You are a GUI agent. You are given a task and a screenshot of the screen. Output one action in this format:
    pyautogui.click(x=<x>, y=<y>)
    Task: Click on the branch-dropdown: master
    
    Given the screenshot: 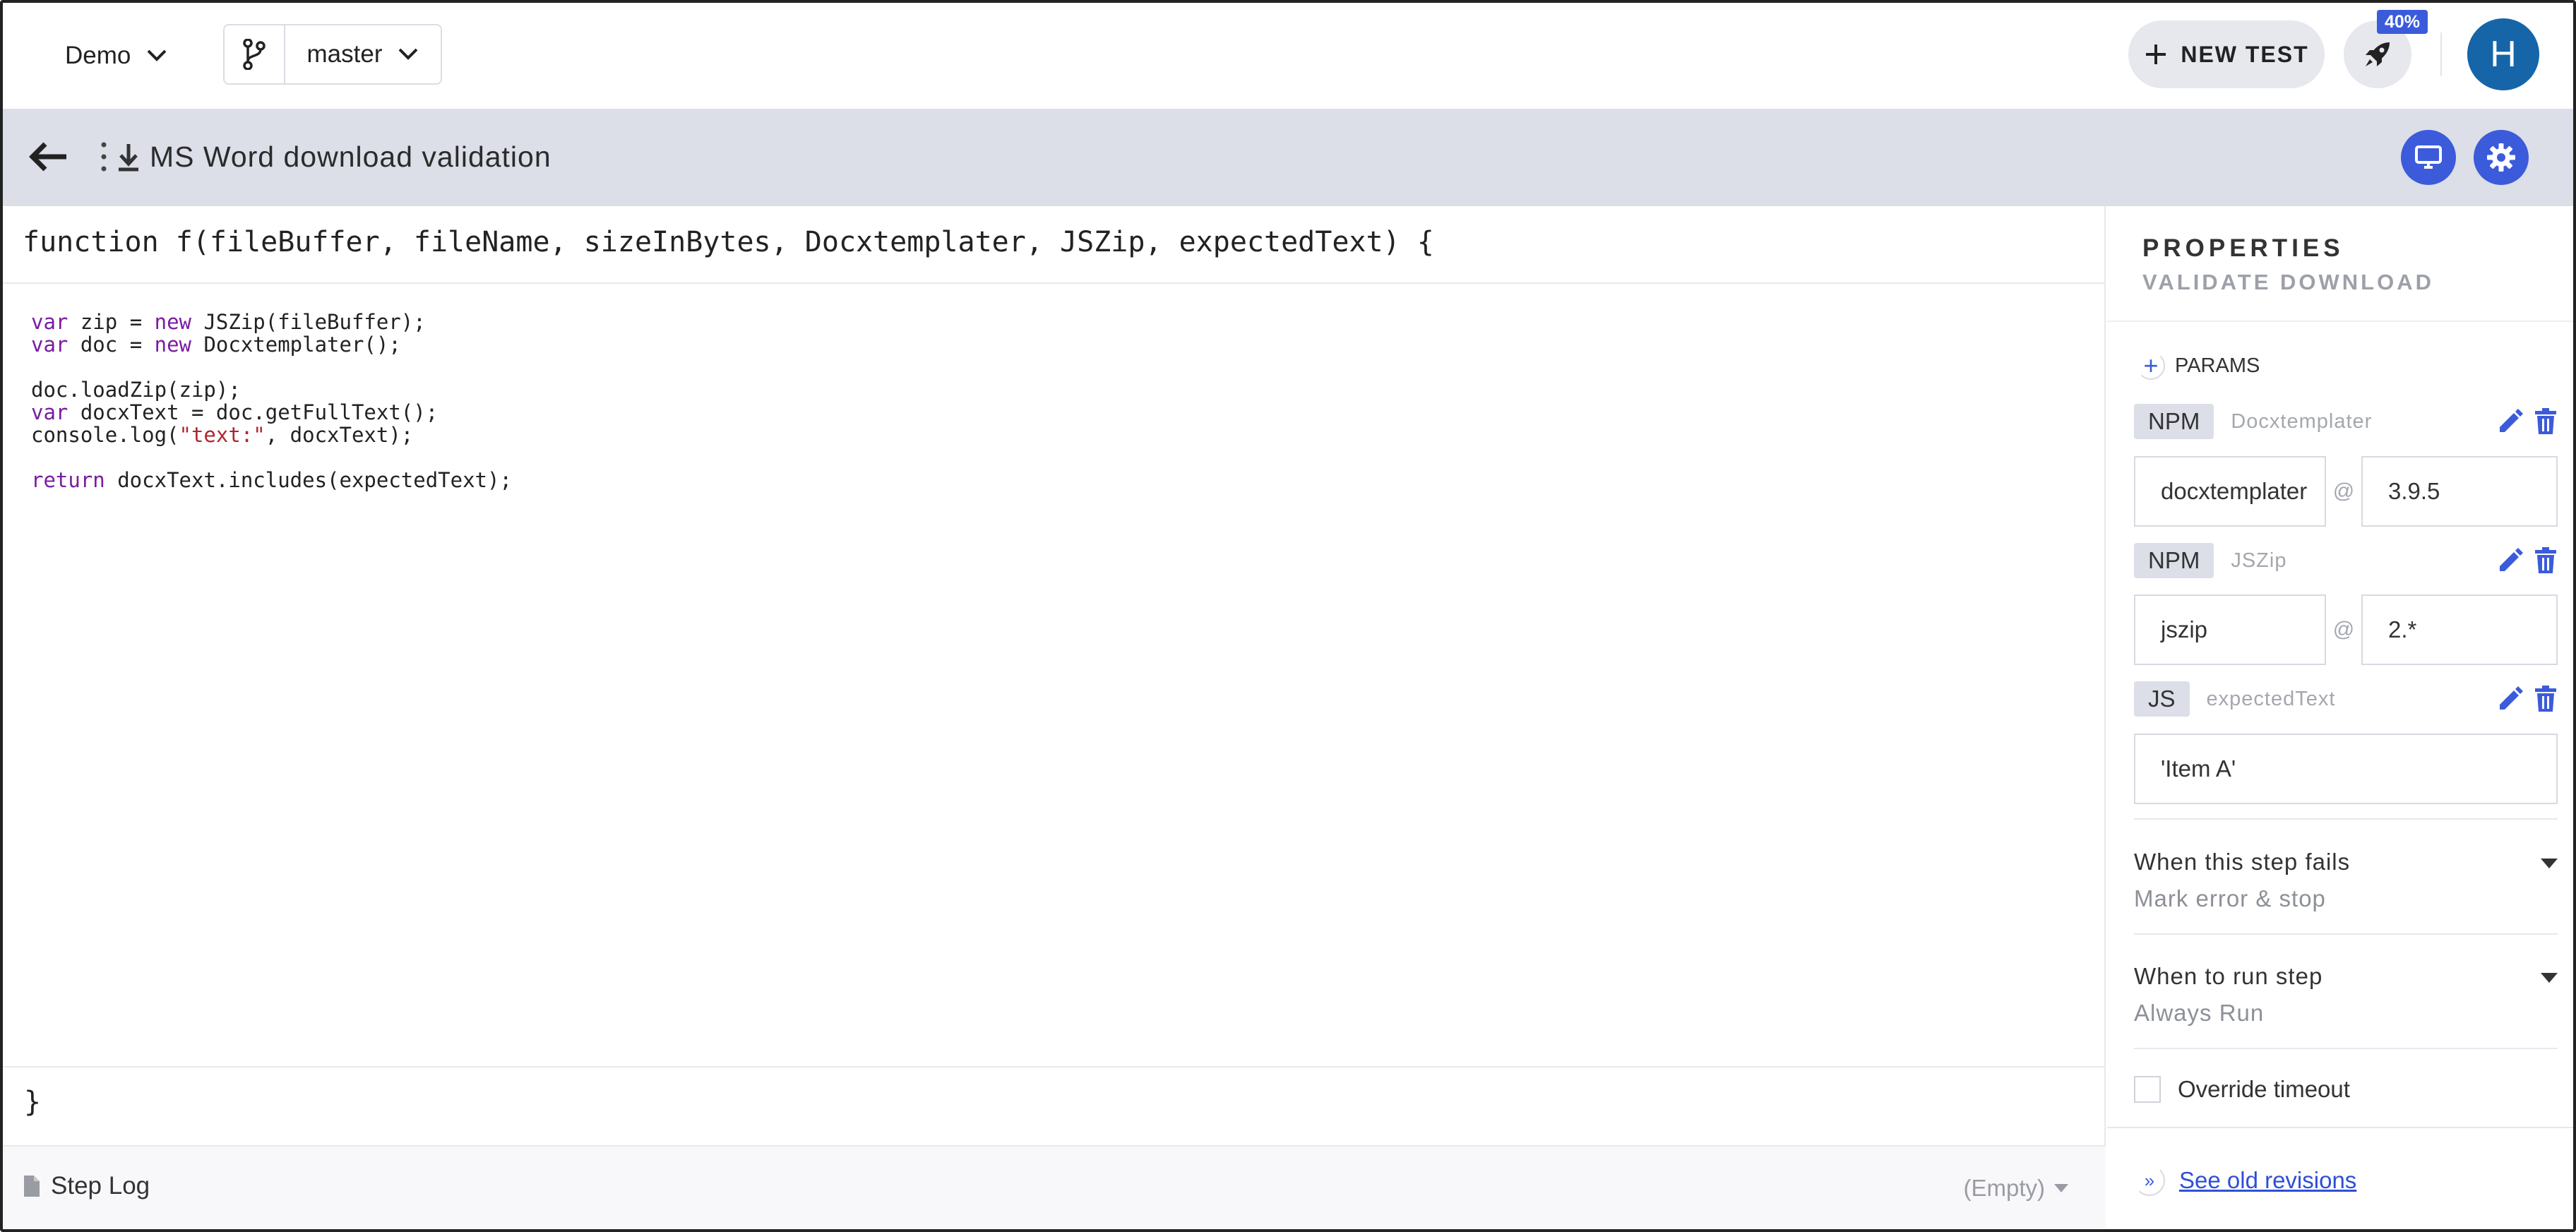 What is the action you would take?
    pyautogui.click(x=363, y=54)
    